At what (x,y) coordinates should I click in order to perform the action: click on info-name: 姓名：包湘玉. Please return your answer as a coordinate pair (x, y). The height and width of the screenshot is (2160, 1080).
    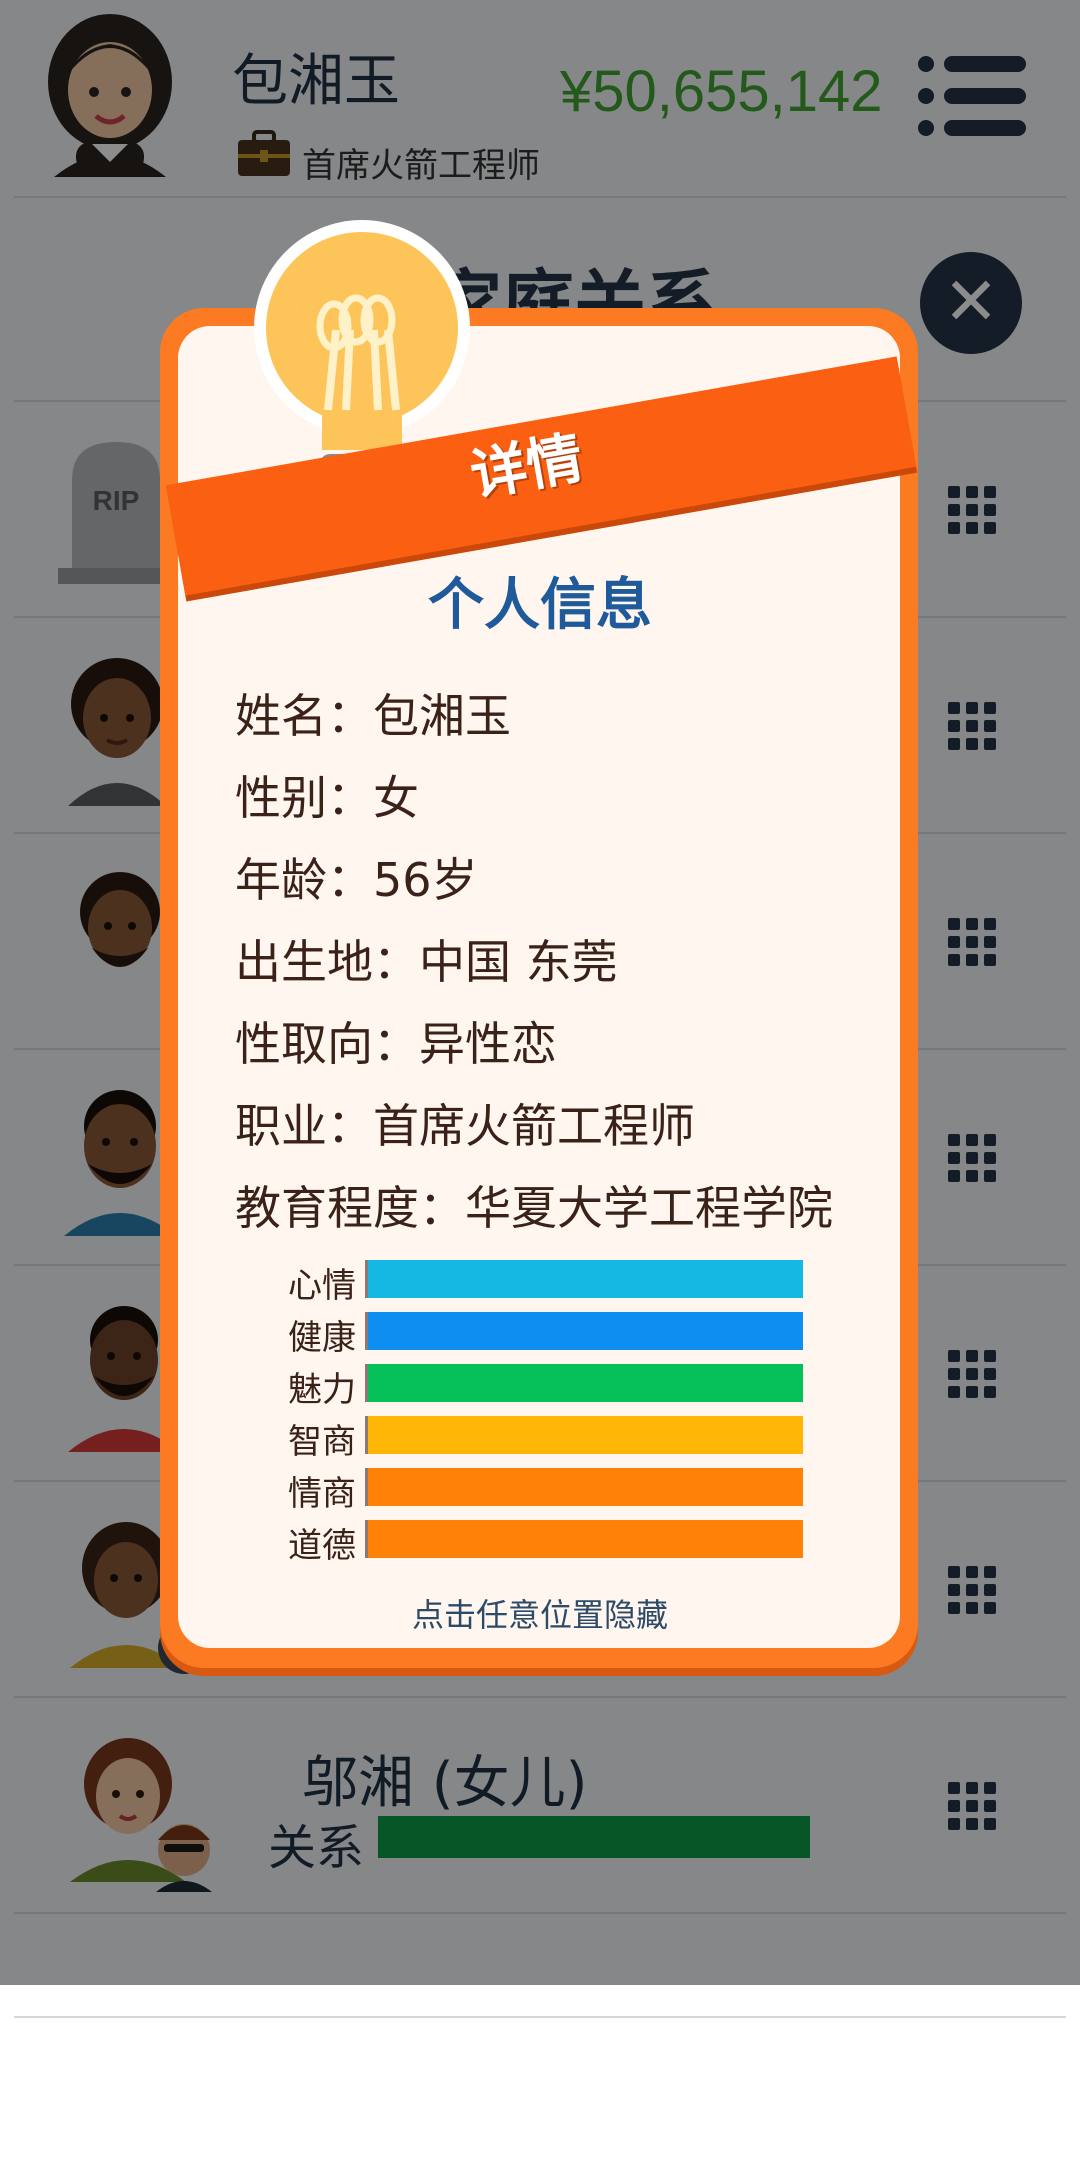
    Looking at the image, I should click on (373, 716).